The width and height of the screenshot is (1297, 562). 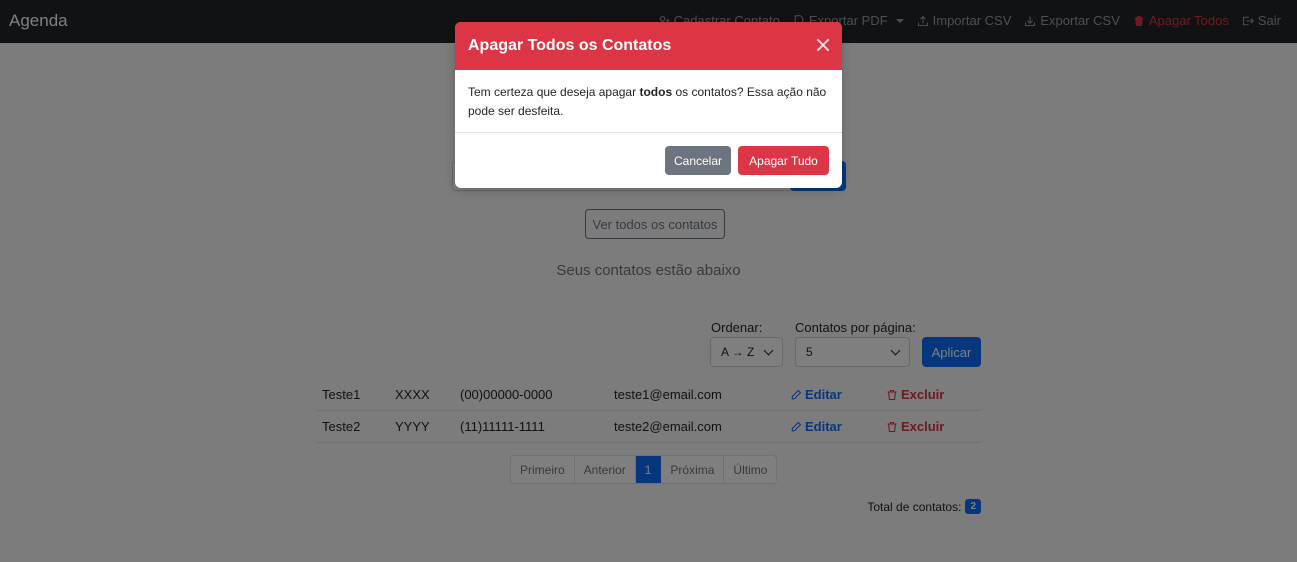 I want to click on modal-text-bold: todos, so click(x=656, y=92).